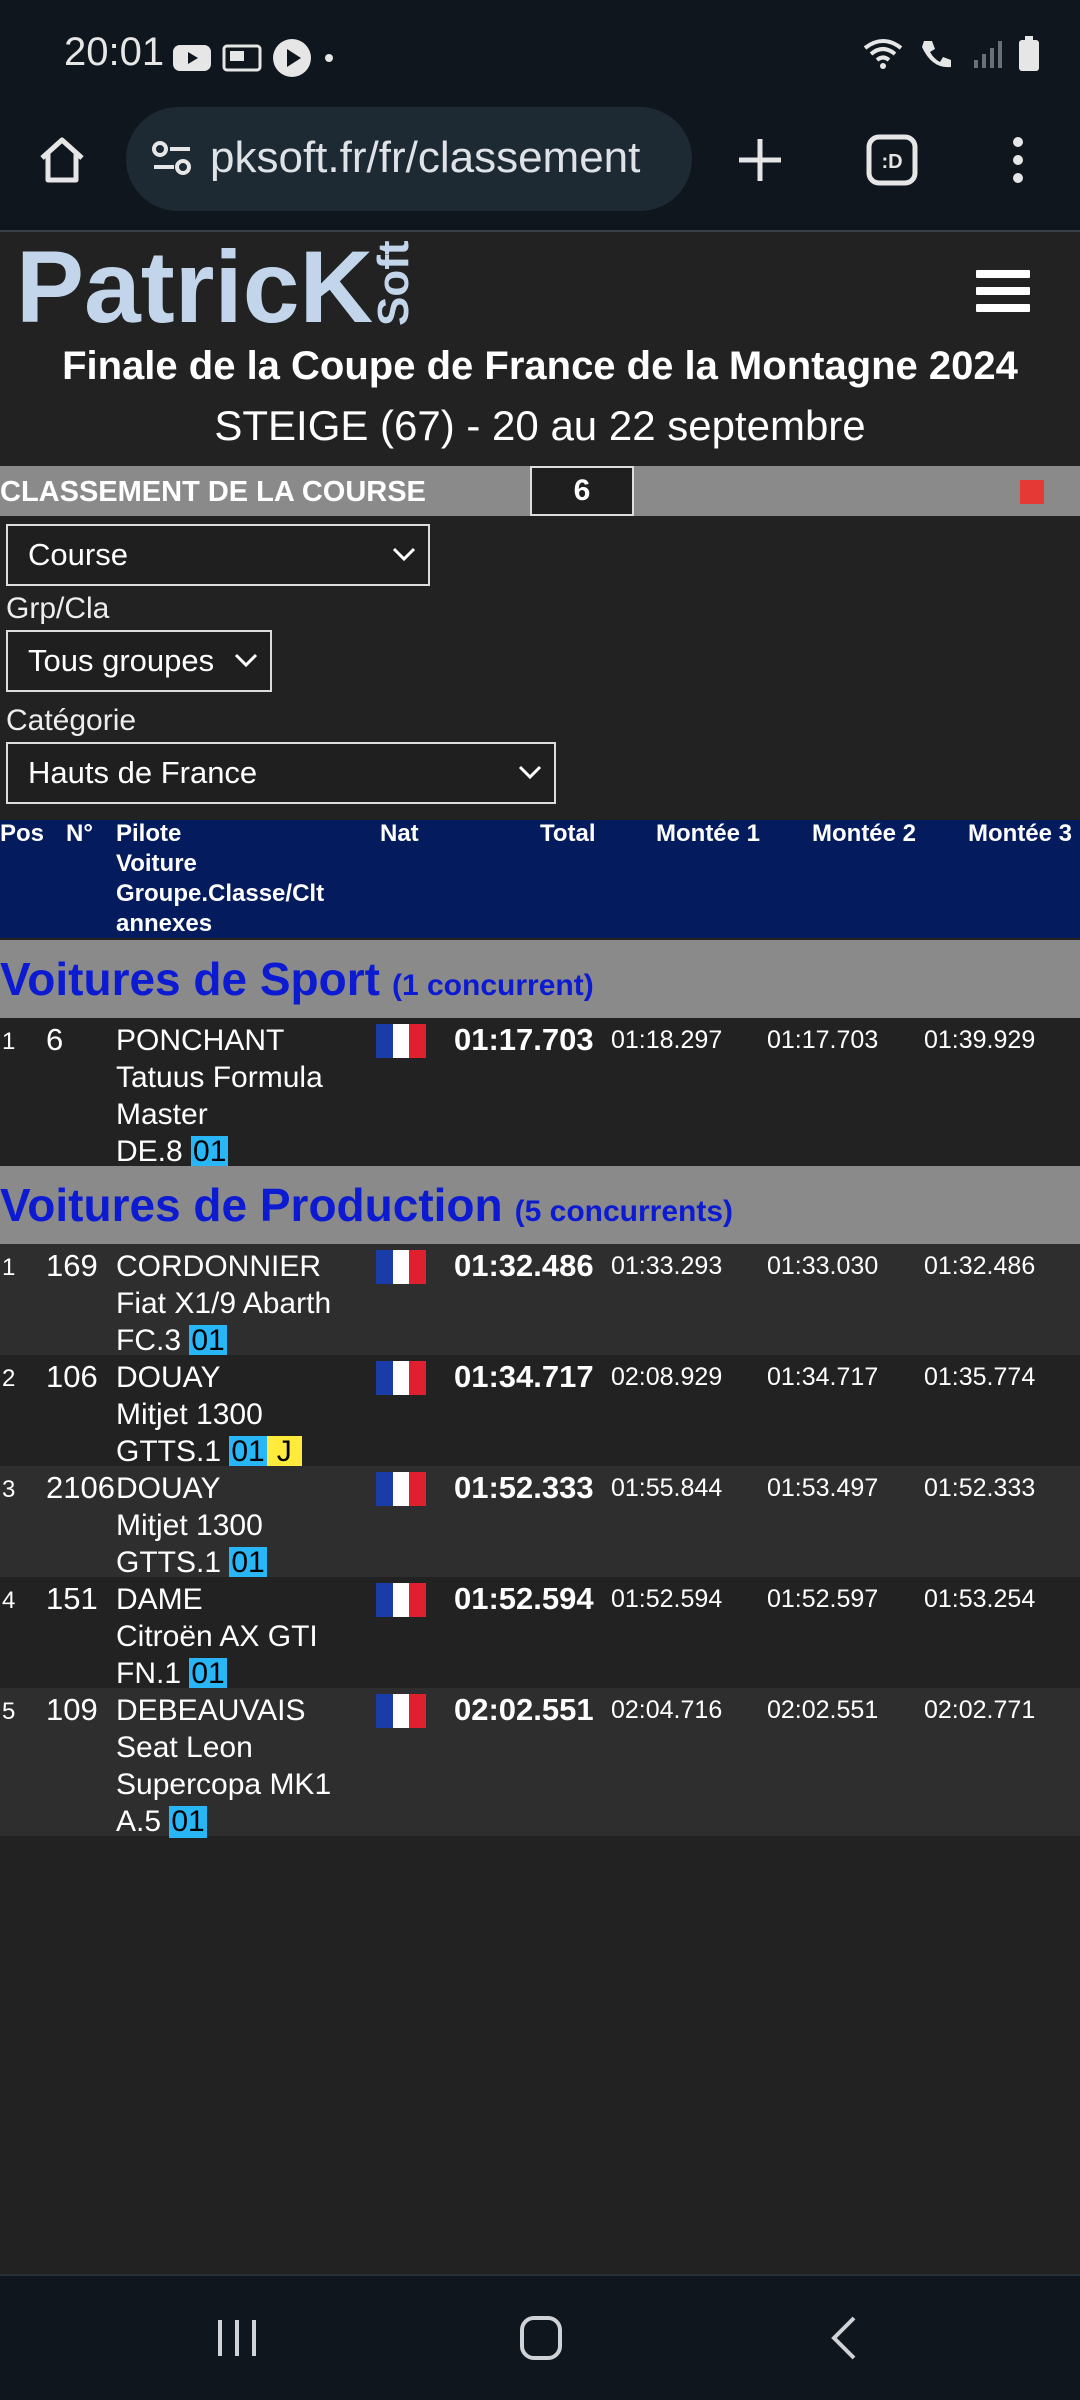 This screenshot has width=1080, height=2400. I want to click on home-nav-icon, so click(541, 2338).